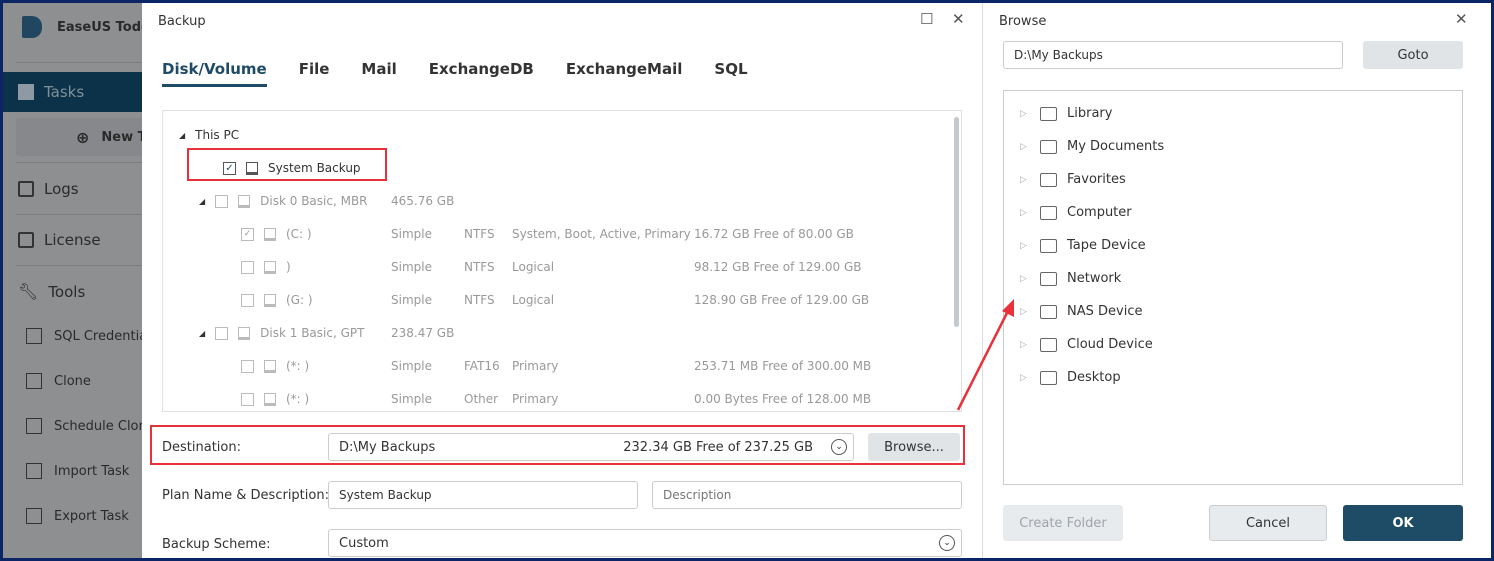 This screenshot has width=1494, height=561. I want to click on location-item: ▷ Network, so click(1070, 278).